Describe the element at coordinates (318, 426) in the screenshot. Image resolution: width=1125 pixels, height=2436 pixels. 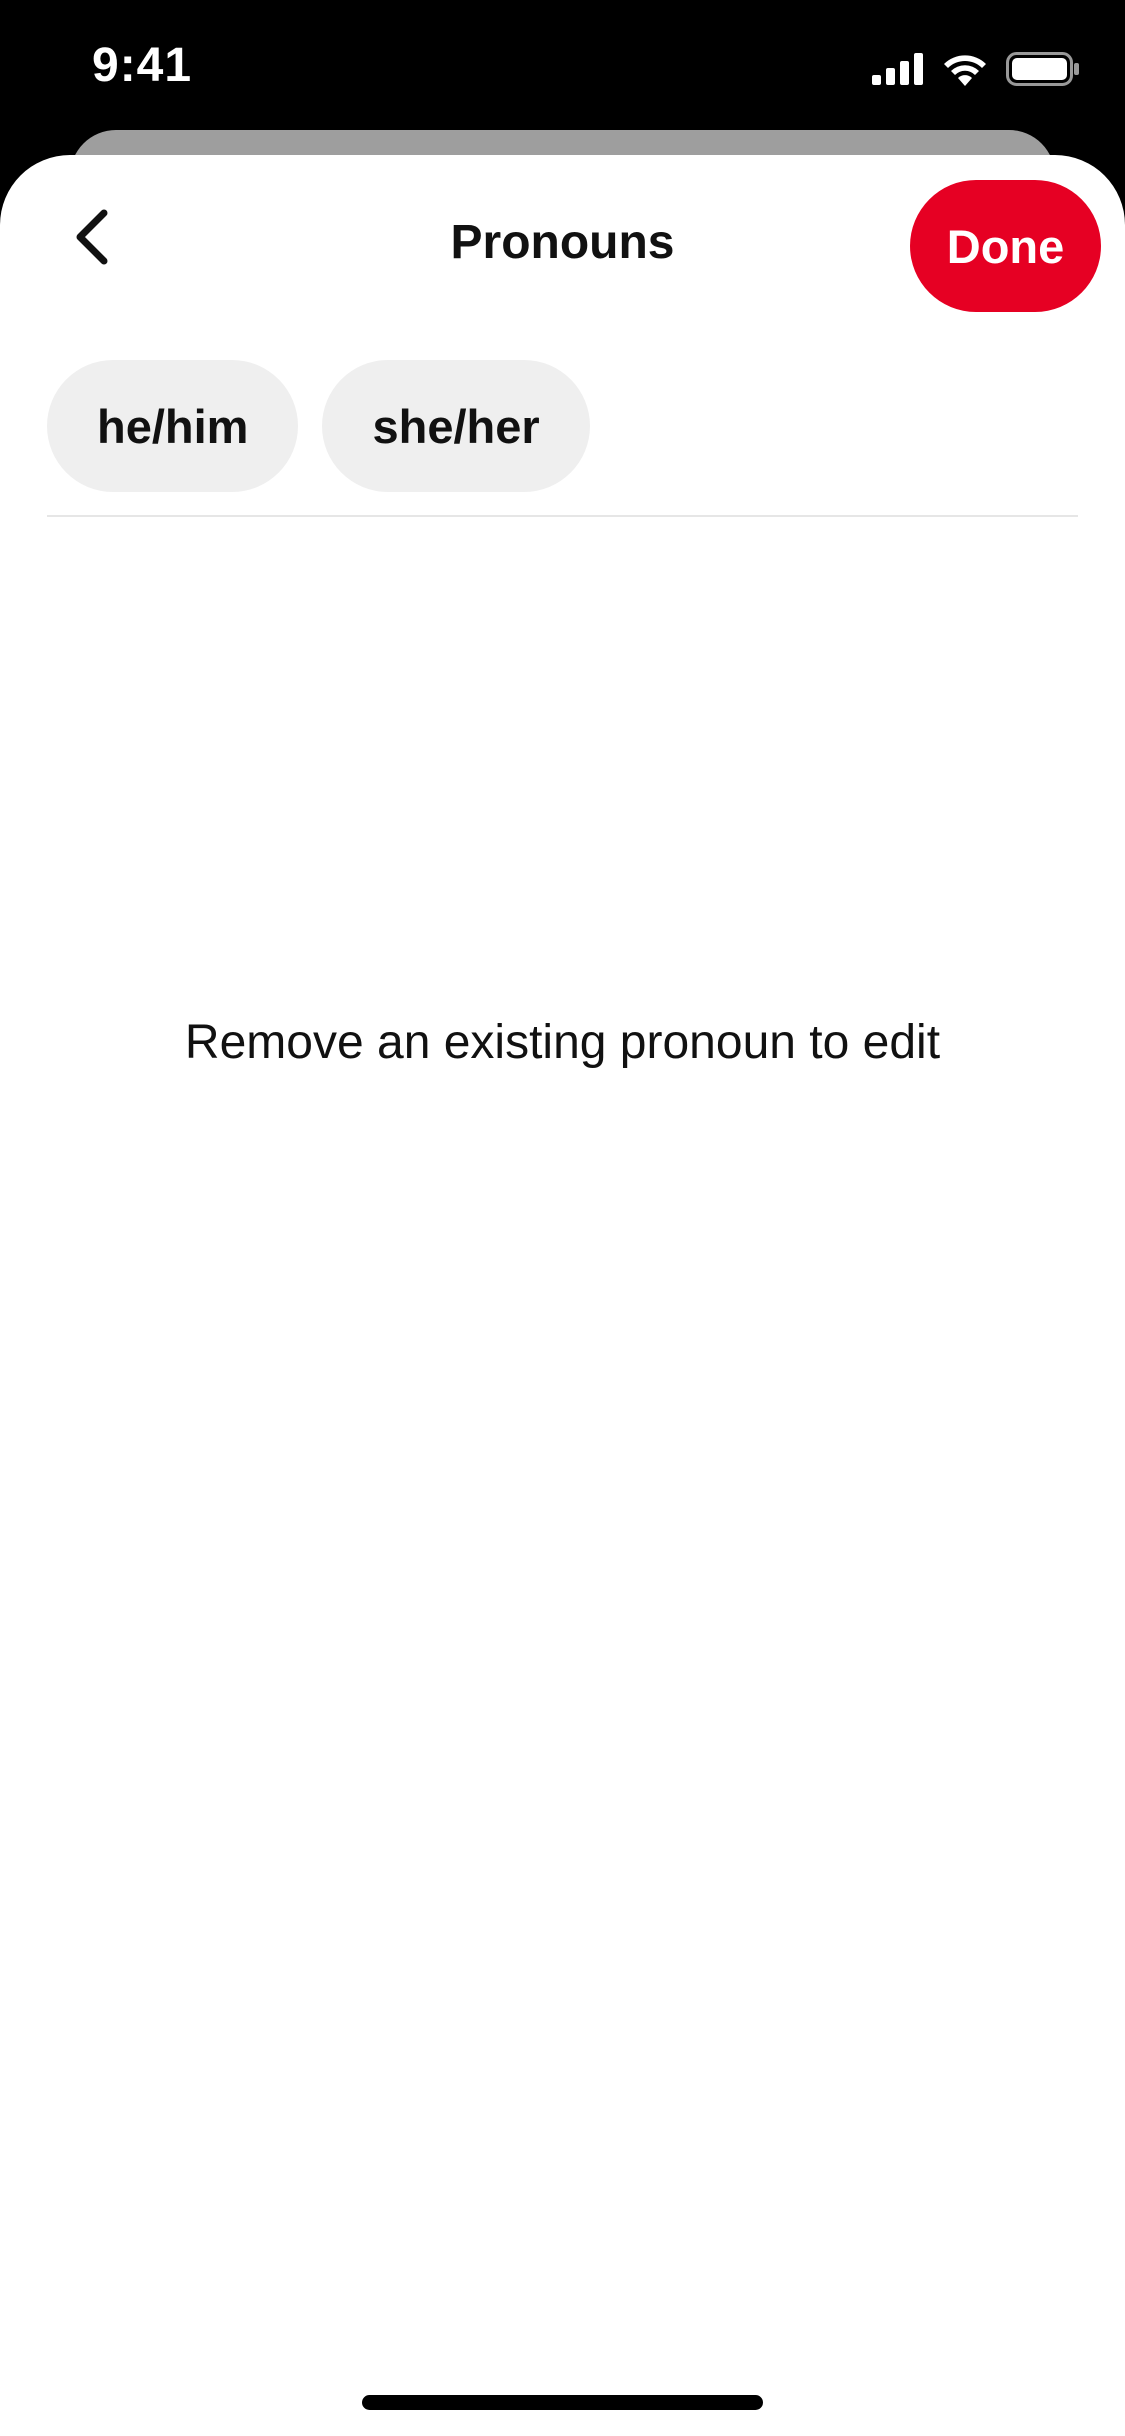
I see `pronoun-chips: he/him she/her` at that location.